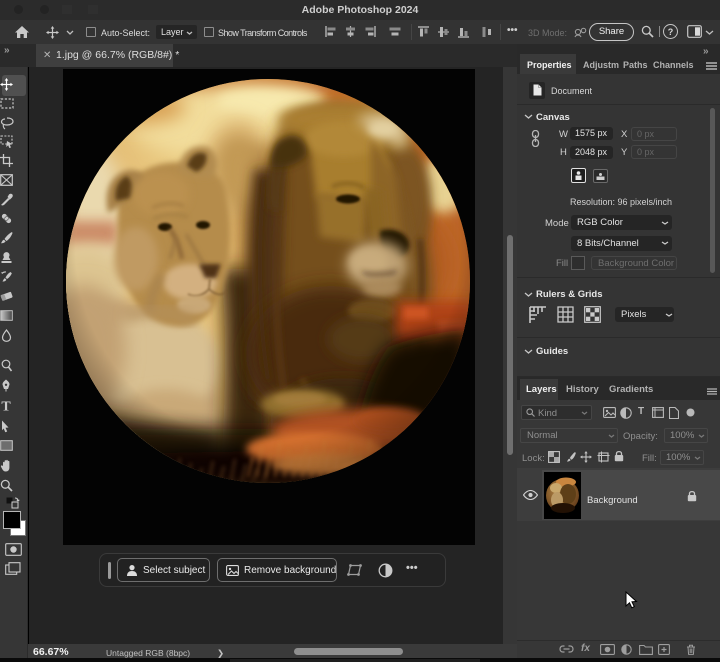  I want to click on svg-text: T, so click(6, 406).